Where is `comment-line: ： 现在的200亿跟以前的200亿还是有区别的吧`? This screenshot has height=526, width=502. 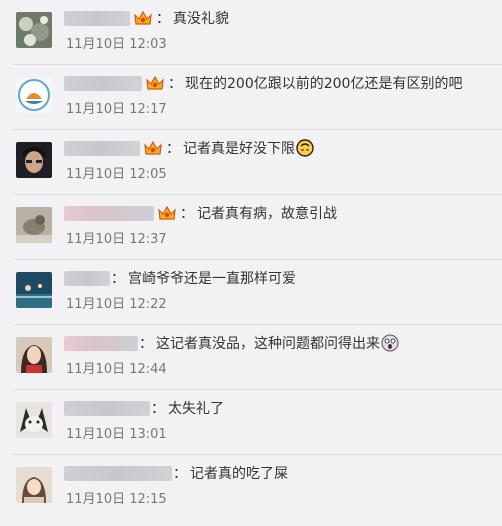 comment-line: ： 现在的200亿跟以前的200亿还是有区别的吧 is located at coordinates (263, 83).